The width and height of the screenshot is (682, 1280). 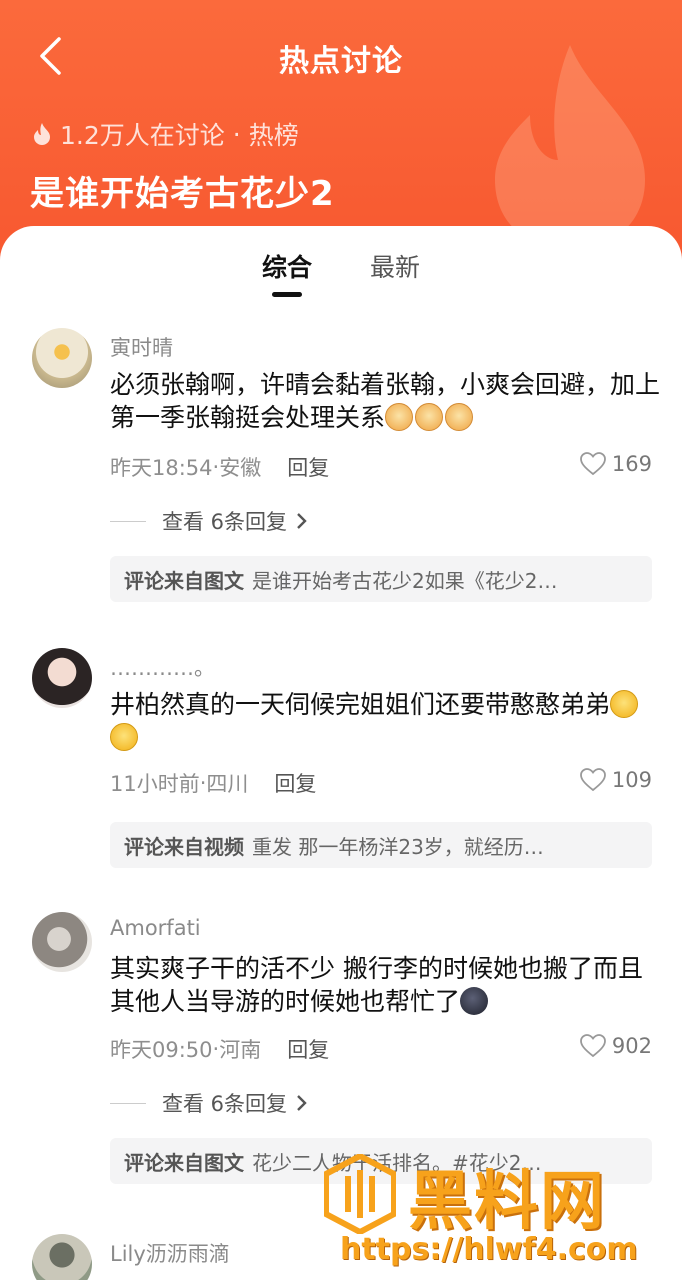 What do you see at coordinates (385, 721) in the screenshot?
I see `comment-text: 井柏然真的一天伺候完姐姐们还要带憨憨弟弟` at bounding box center [385, 721].